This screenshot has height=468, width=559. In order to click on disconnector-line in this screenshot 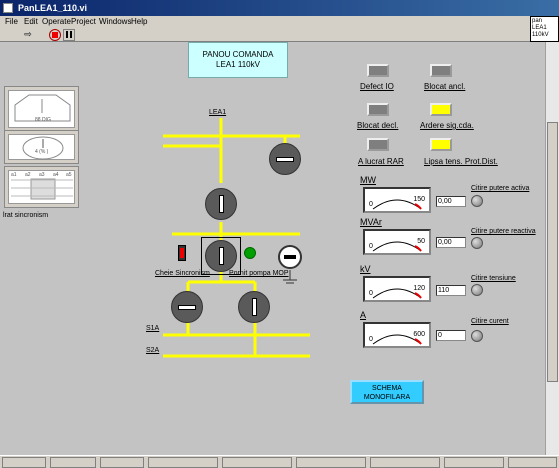, I will do `click(285, 159)`.